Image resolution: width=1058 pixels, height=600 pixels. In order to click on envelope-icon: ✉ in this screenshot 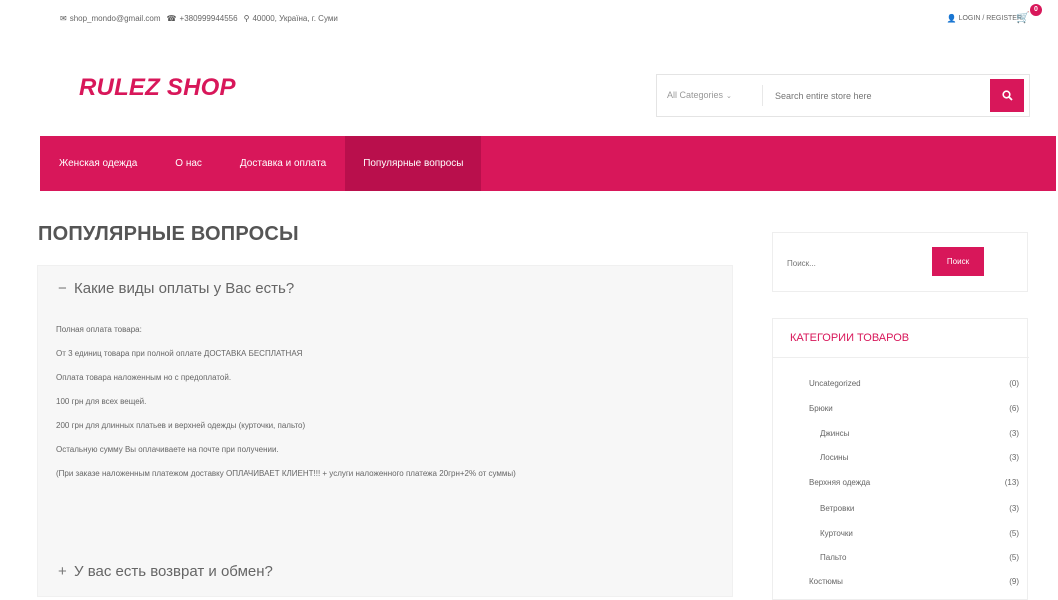, I will do `click(63, 18)`.